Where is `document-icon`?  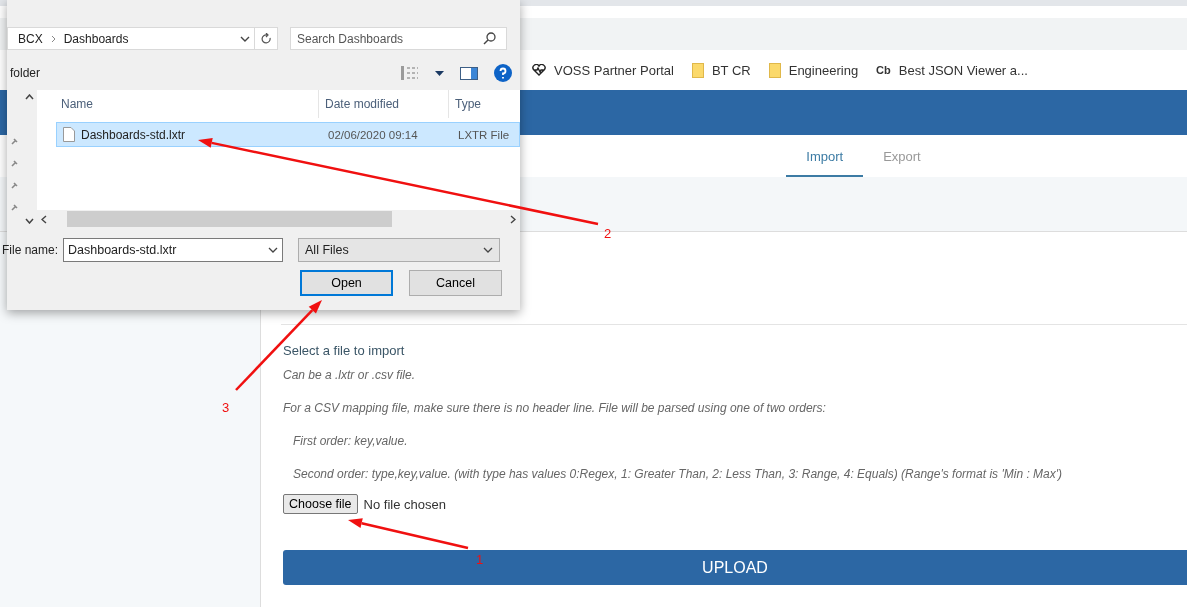 document-icon is located at coordinates (69, 134).